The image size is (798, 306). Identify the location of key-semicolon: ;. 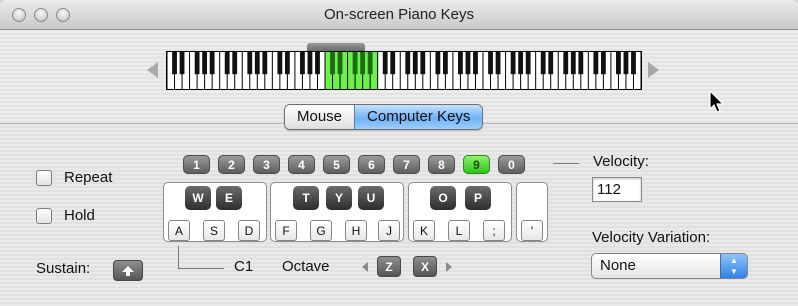
(494, 230).